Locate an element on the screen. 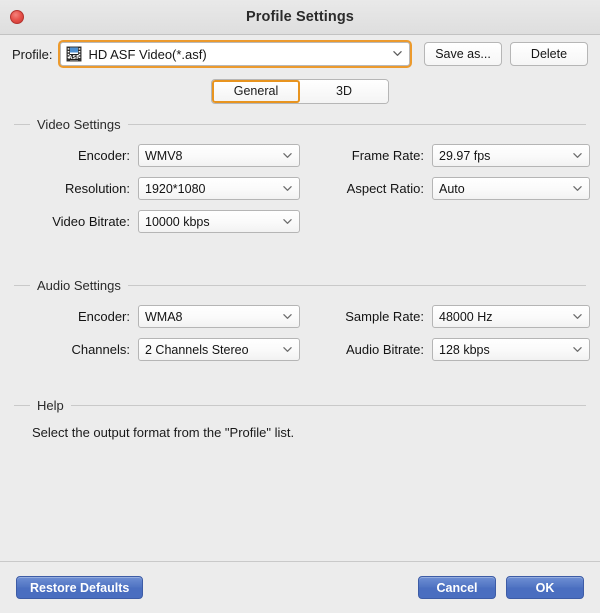 This screenshot has width=600, height=613. sample-rate-value: 48000 Hz is located at coordinates (466, 316).